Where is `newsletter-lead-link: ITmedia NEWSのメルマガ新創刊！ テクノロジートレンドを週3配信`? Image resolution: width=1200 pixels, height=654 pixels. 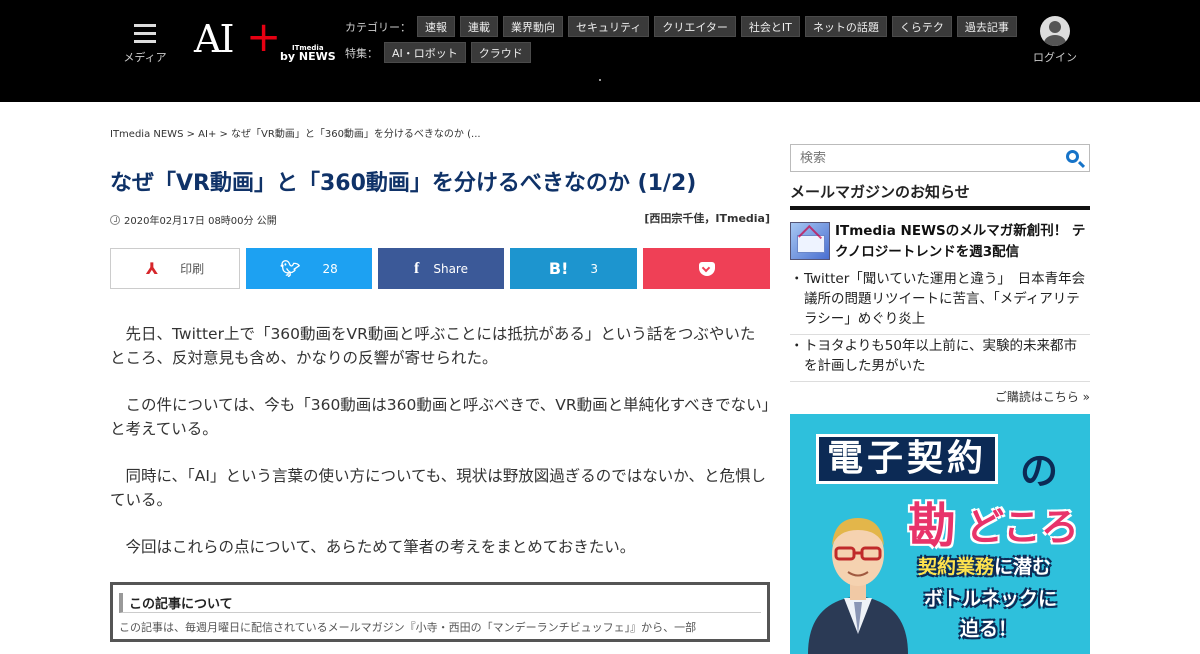
newsletter-lead-link: ITmedia NEWSのメルマガ新創刊！ テクノロジートレンドを週3配信 is located at coordinates (962, 242).